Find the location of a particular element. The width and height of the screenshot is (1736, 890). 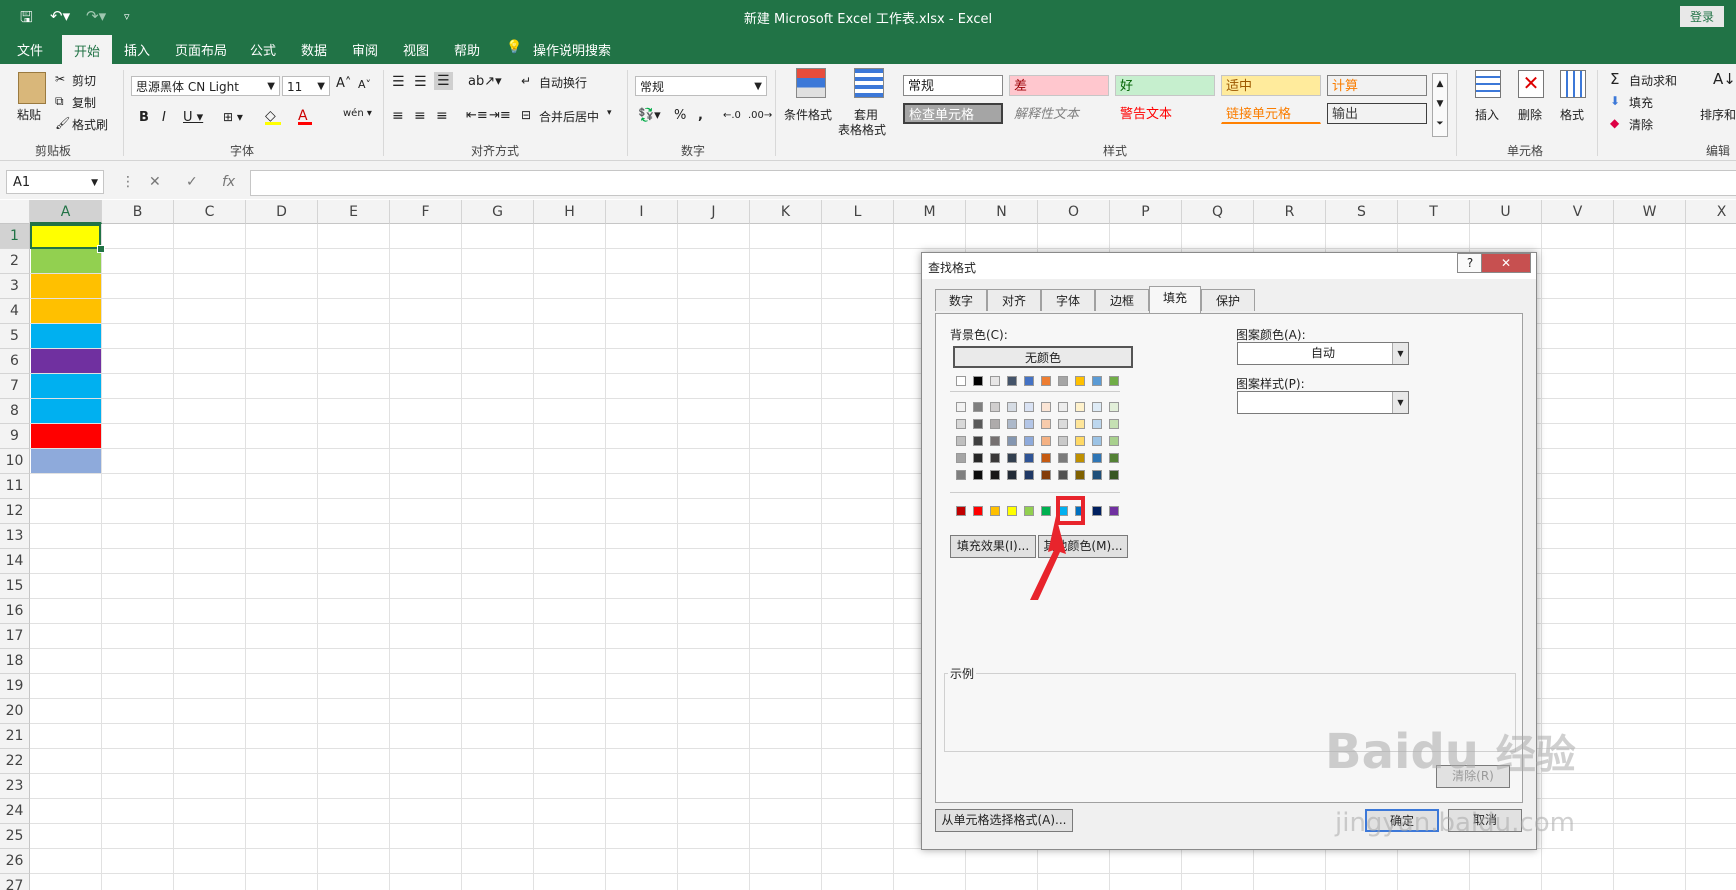

row-header: 12 is located at coordinates (15, 511).